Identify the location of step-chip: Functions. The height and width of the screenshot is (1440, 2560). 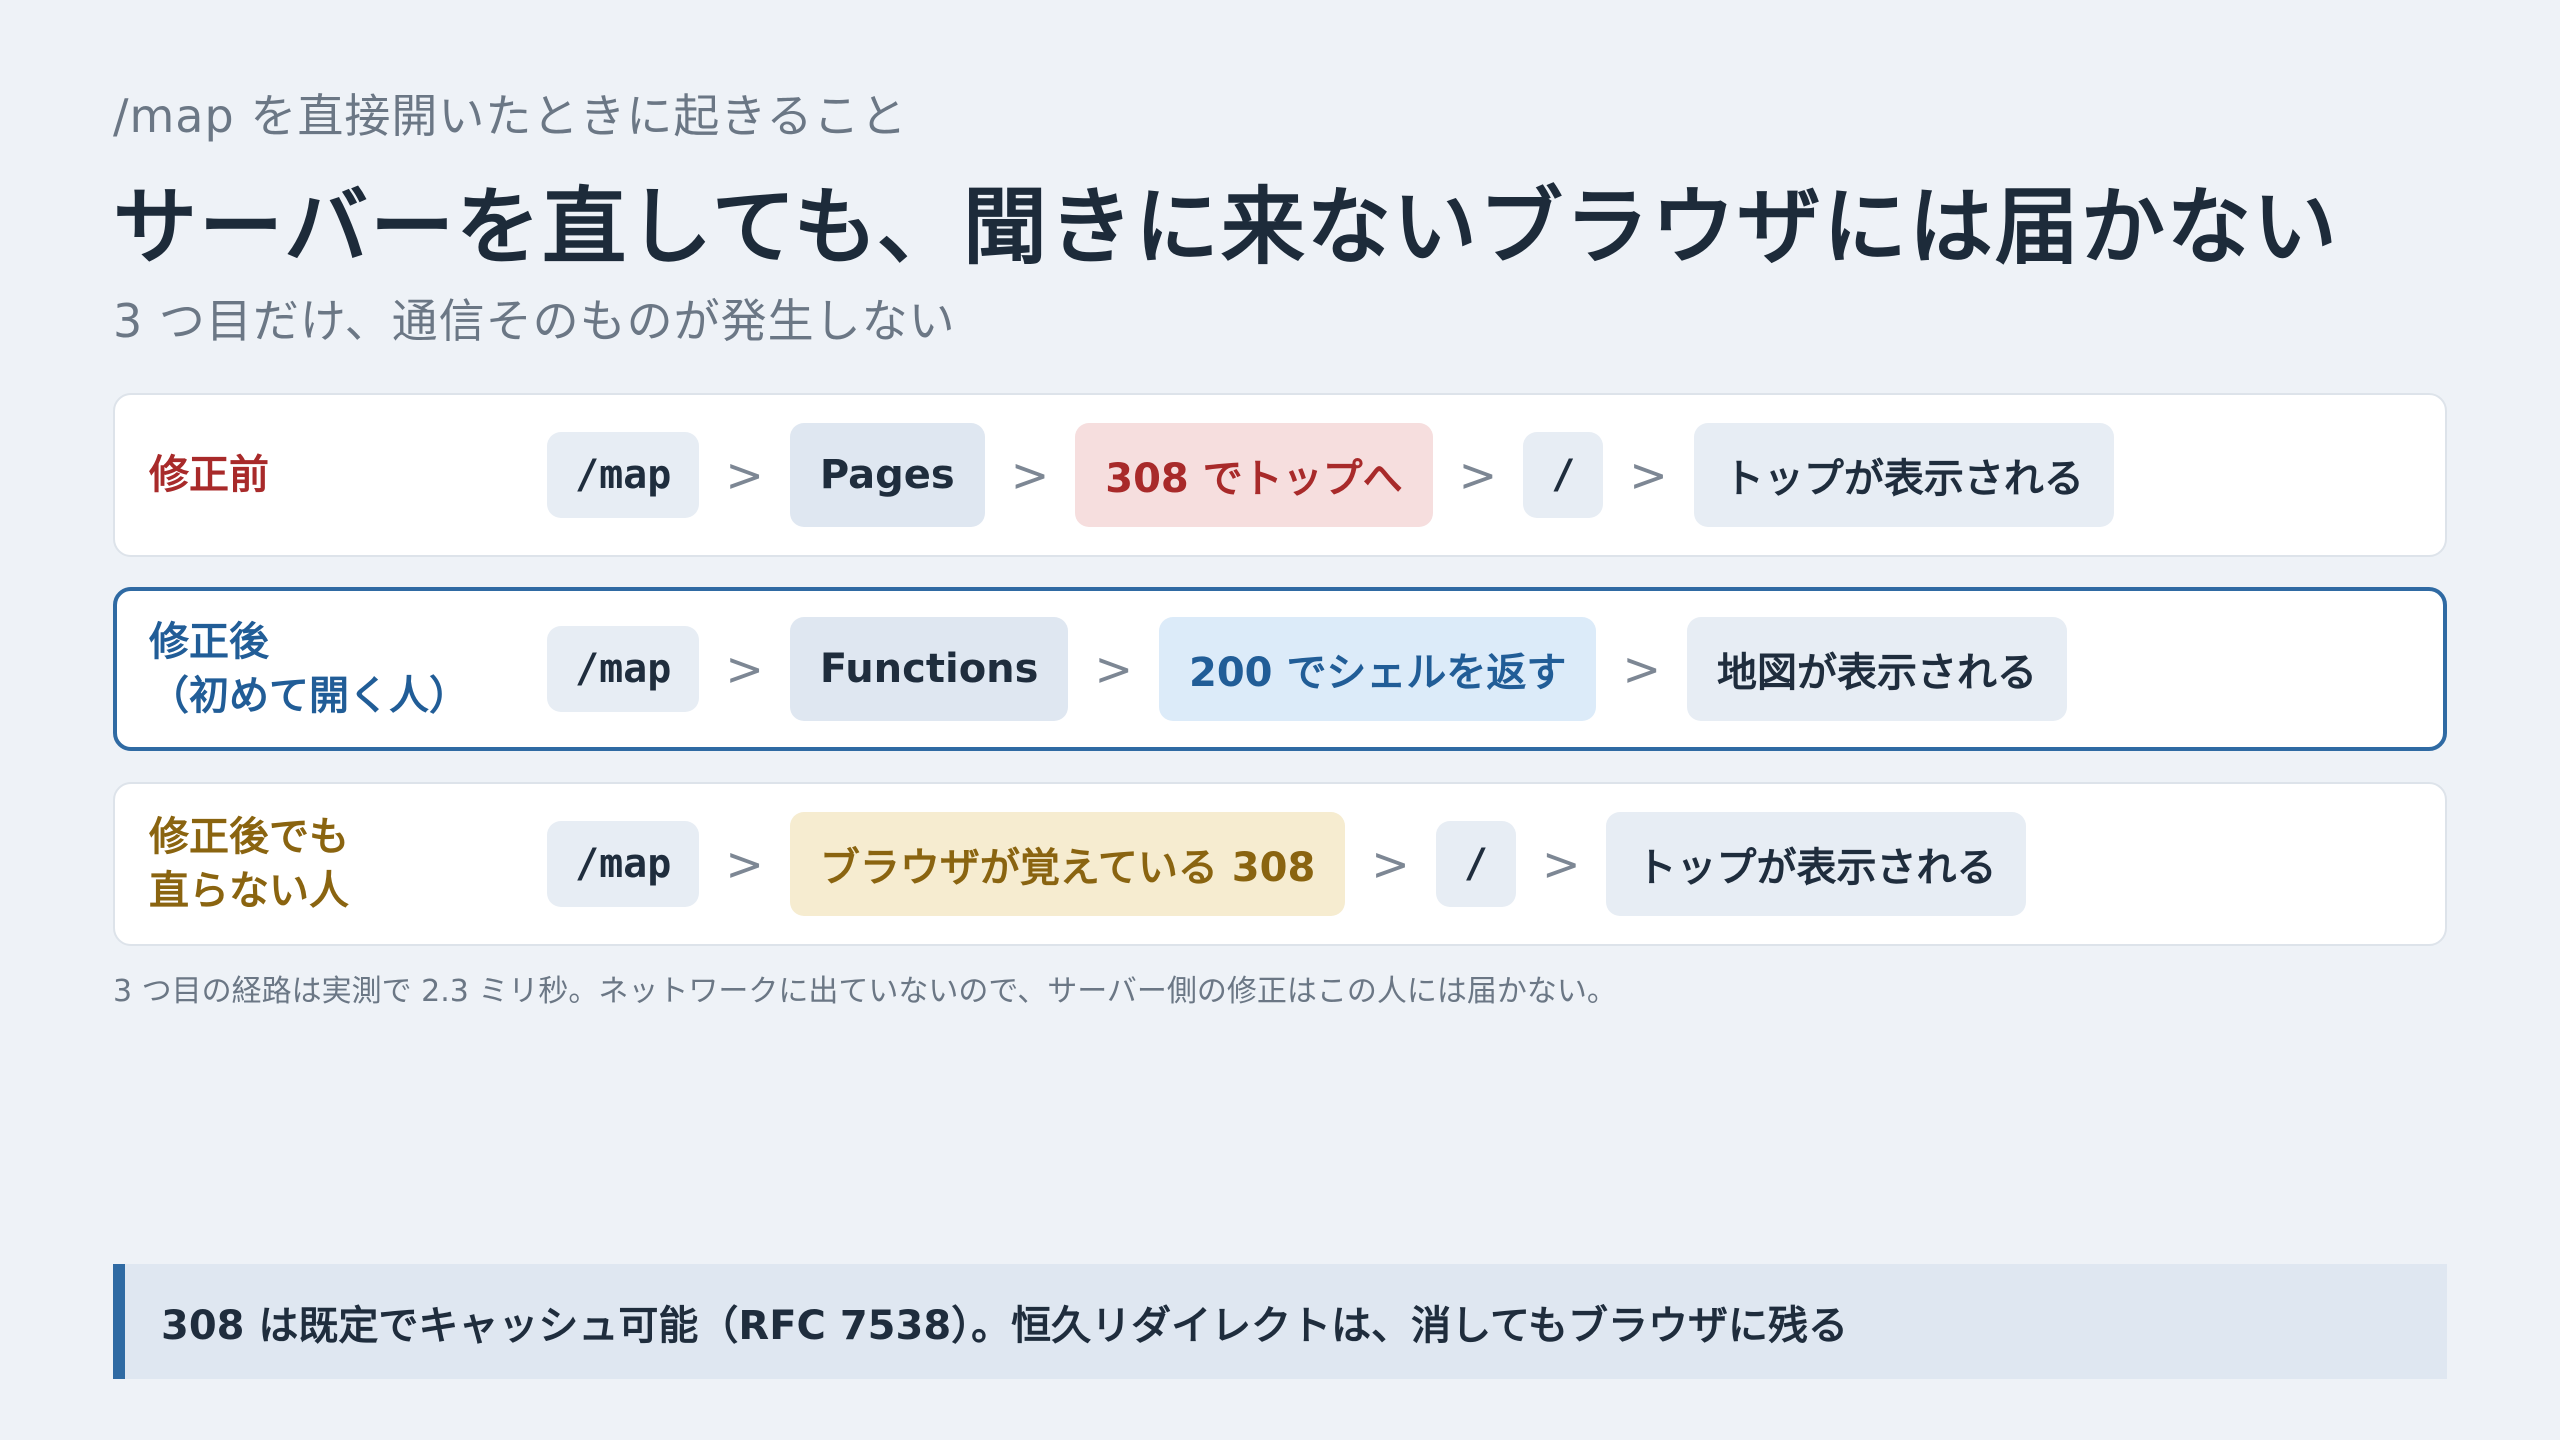
(929, 669).